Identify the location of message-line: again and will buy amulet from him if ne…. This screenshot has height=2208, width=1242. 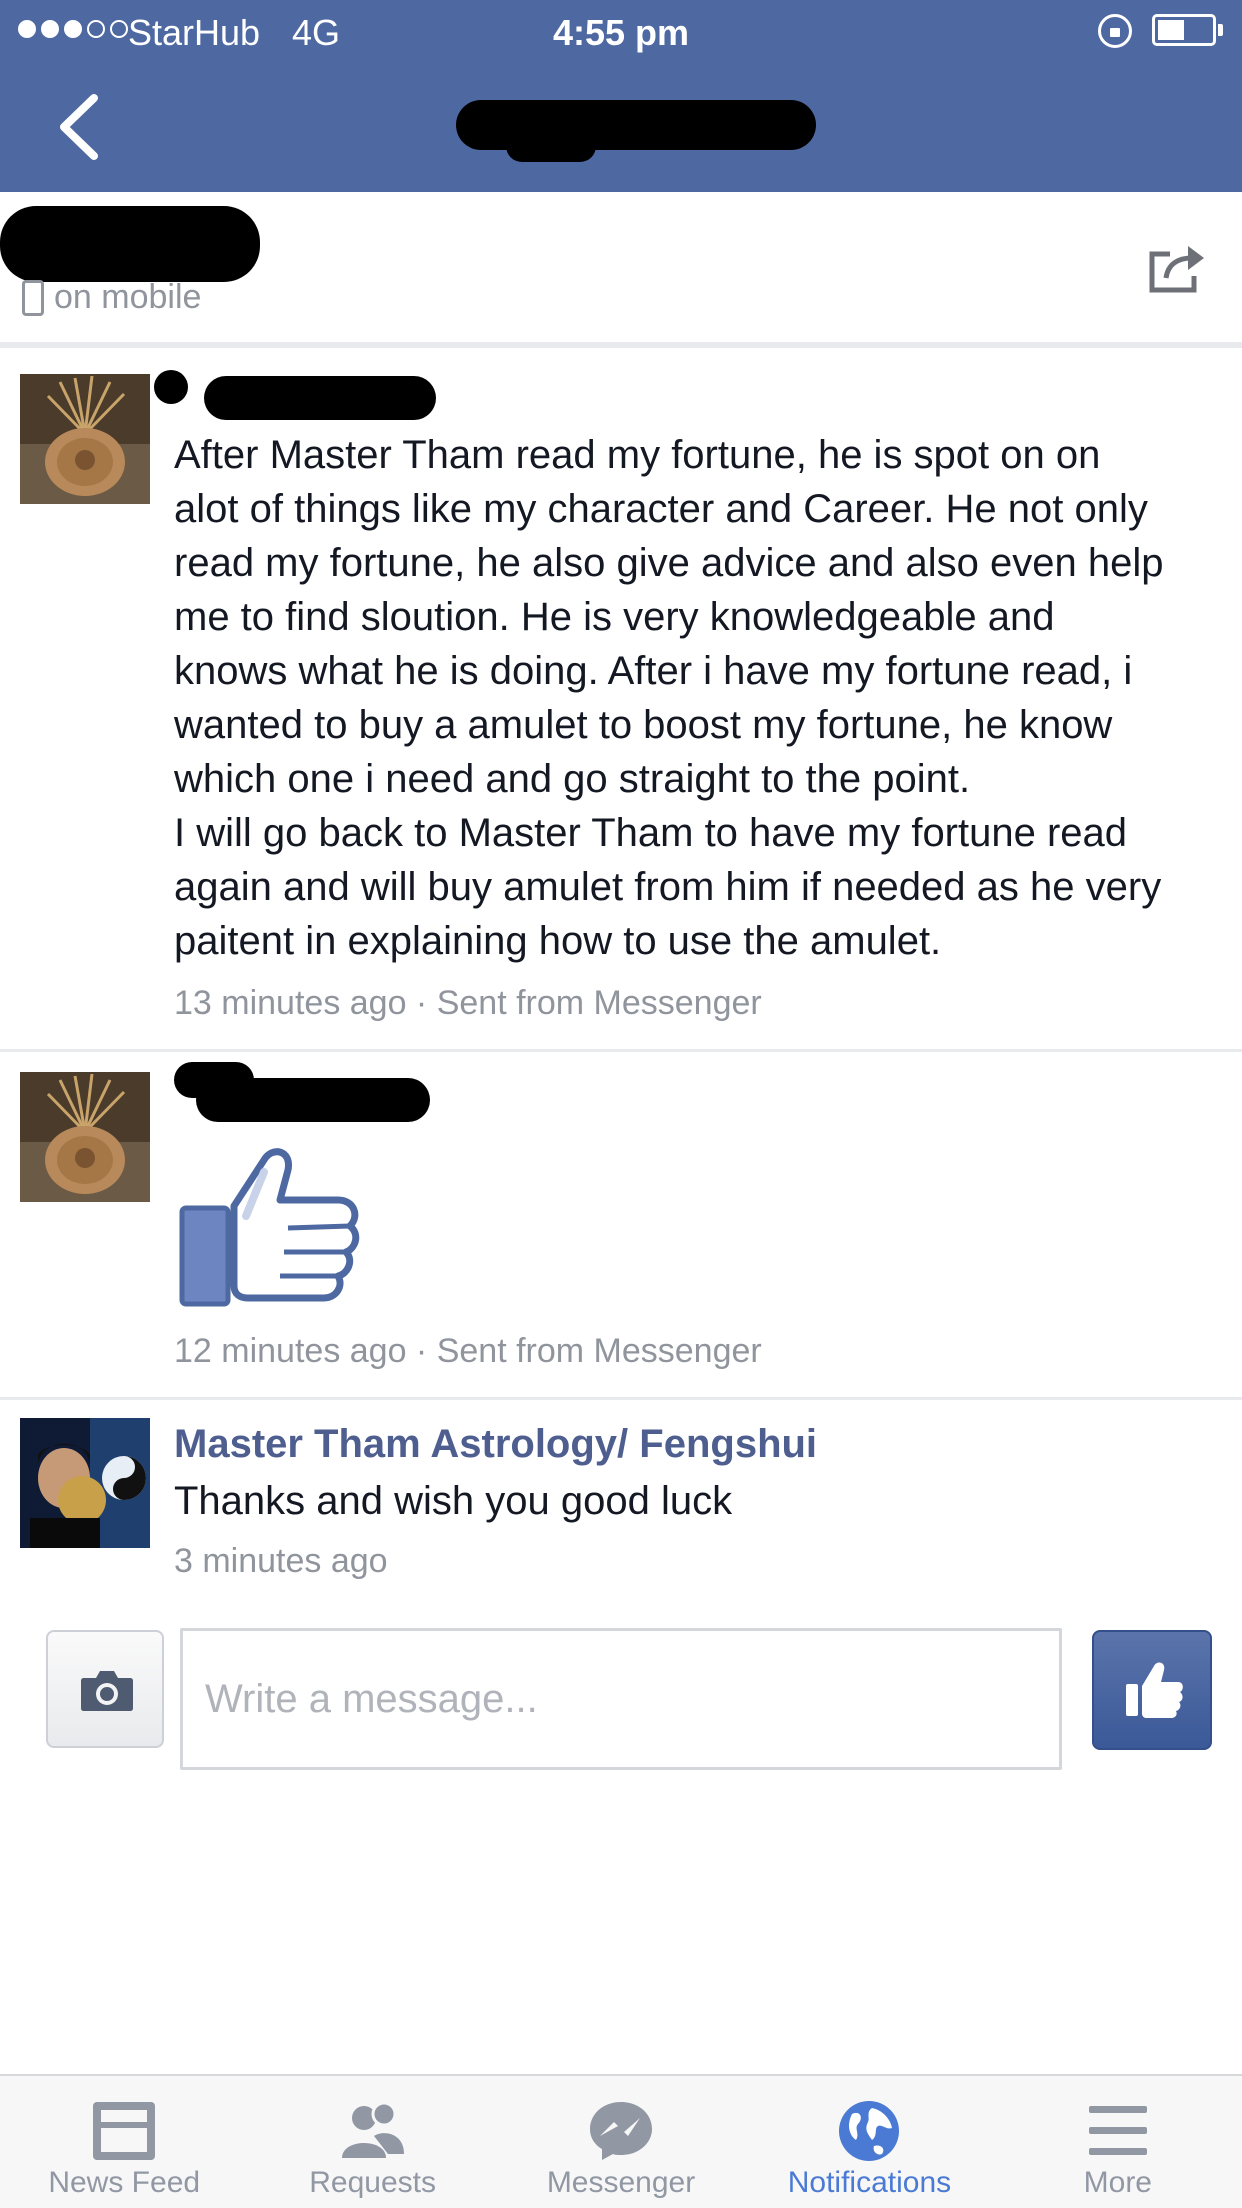
(668, 887).